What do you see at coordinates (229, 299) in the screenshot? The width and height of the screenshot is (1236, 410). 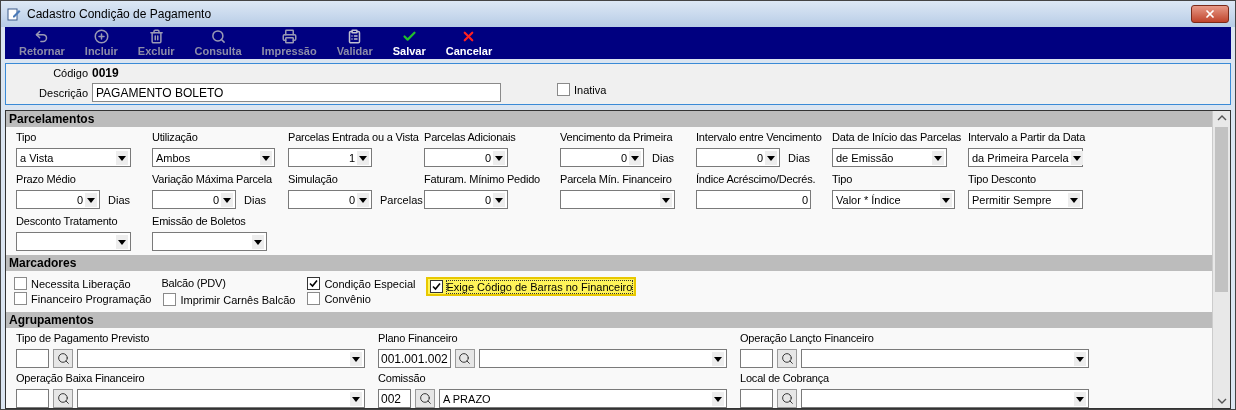 I see `checkbox-option: Imprimir Carnês Balcão` at bounding box center [229, 299].